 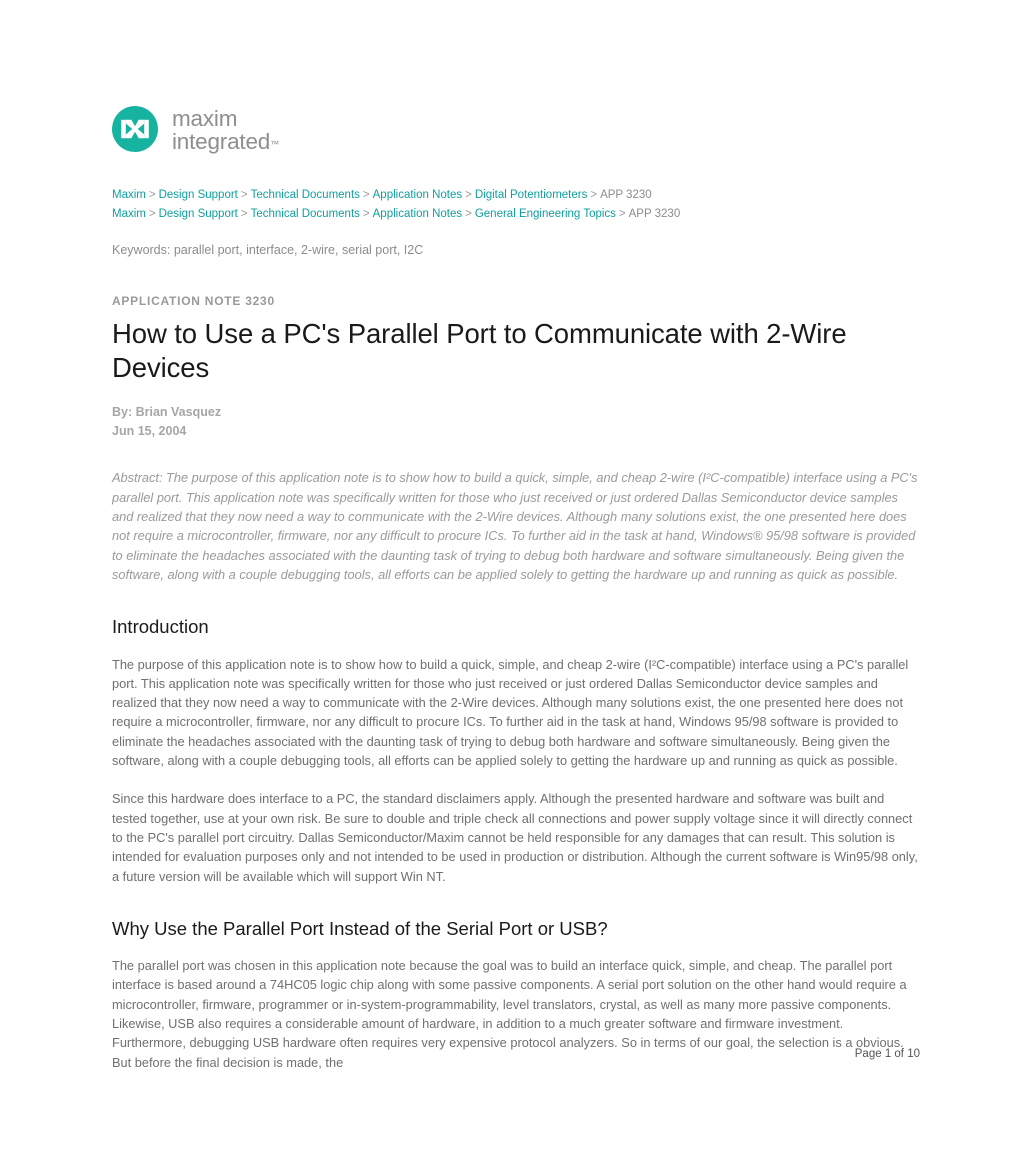 What do you see at coordinates (193, 301) in the screenshot?
I see `application-note-label: APPLICATION NOTE 3230` at bounding box center [193, 301].